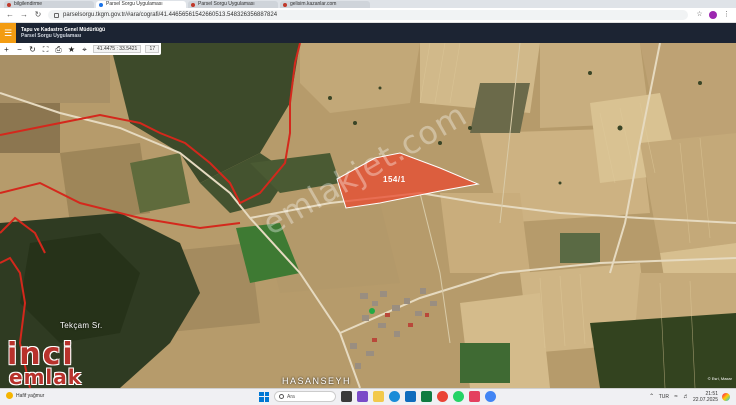  What do you see at coordinates (264, 396) in the screenshot?
I see `windows-start-icon` at bounding box center [264, 396].